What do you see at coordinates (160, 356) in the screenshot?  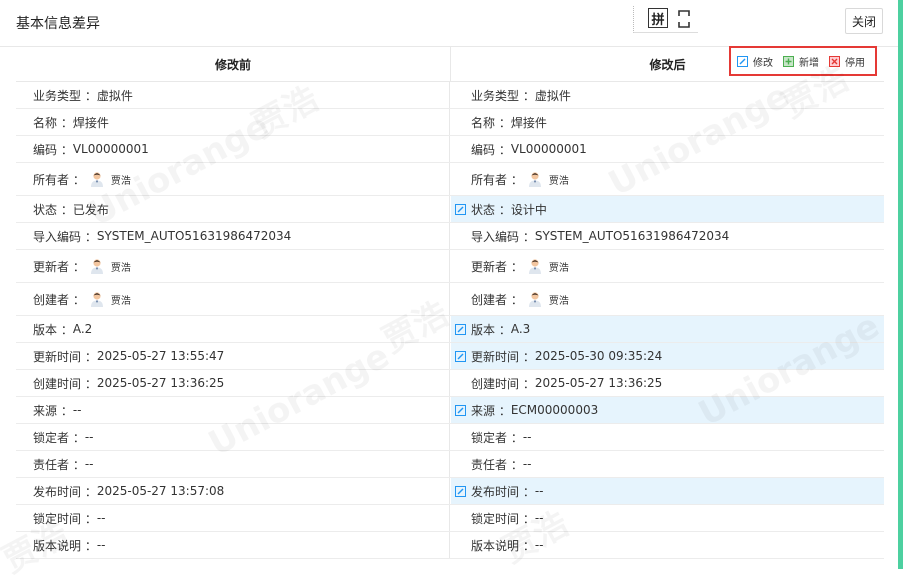 I see `field-value: 2025-05-27 13:55:47` at bounding box center [160, 356].